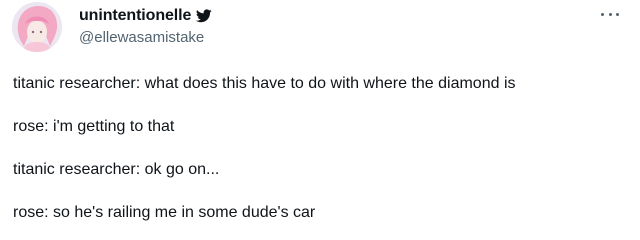 This screenshot has width=640, height=240. What do you see at coordinates (204, 16) in the screenshot?
I see `twitter-bird-icon` at bounding box center [204, 16].